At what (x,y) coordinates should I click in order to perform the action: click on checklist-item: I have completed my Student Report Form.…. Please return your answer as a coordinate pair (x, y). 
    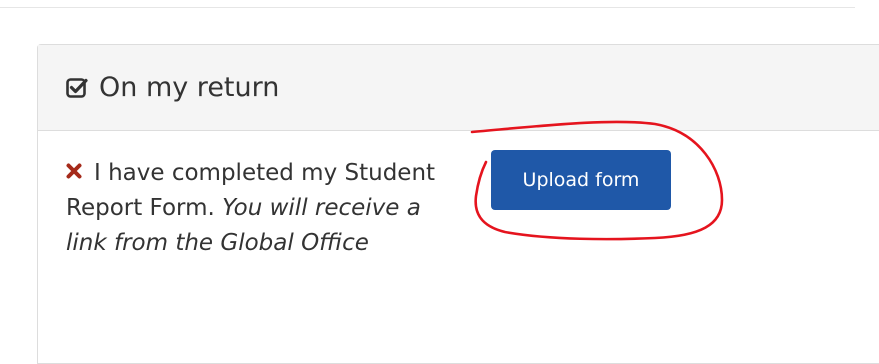
    Looking at the image, I should click on (251, 208).